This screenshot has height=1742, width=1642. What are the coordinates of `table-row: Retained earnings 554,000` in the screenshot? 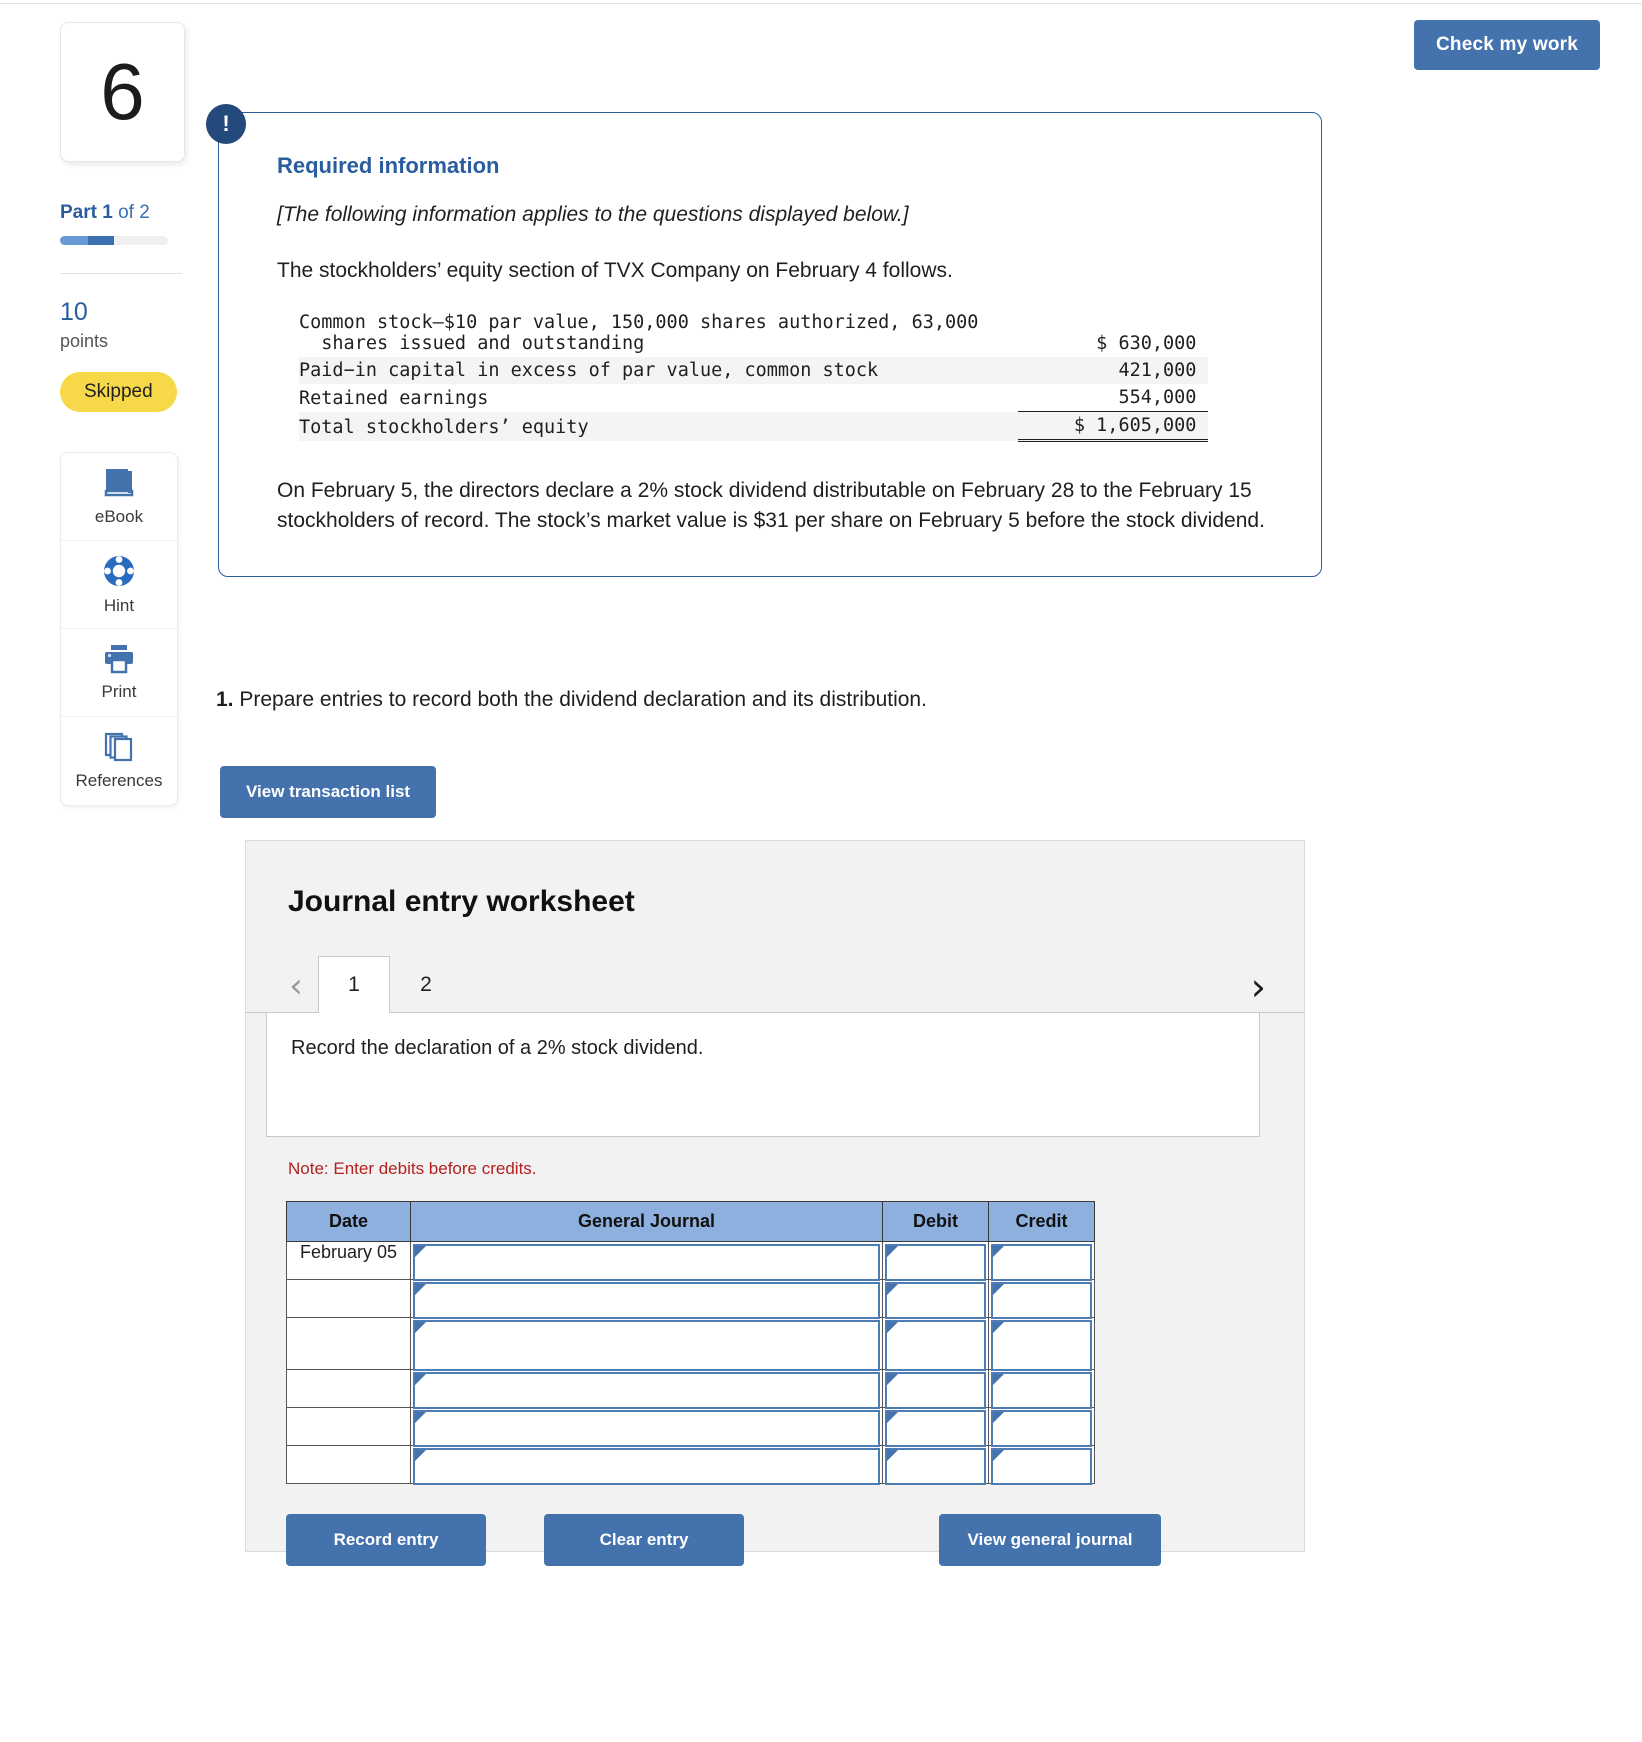 It's located at (754, 398).